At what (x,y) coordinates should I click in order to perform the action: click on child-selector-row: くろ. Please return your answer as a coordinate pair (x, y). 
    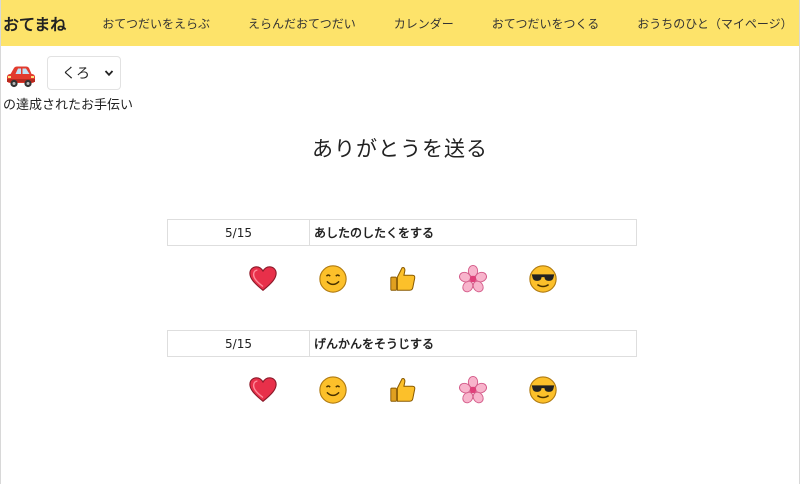
    Looking at the image, I should click on (400, 73).